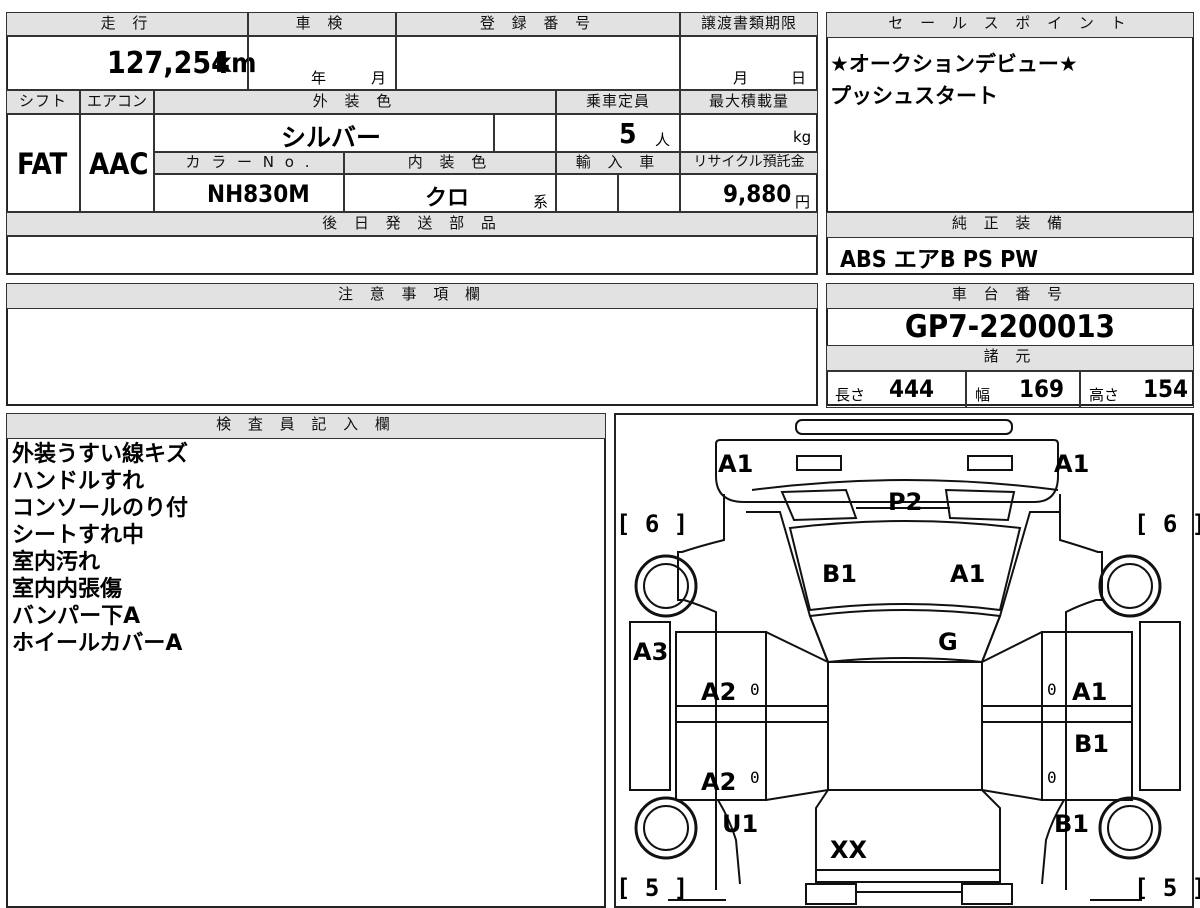 The image size is (1200, 908). What do you see at coordinates (939, 260) in the screenshot?
I see `equipment-value: ABS エアB PS PW` at bounding box center [939, 260].